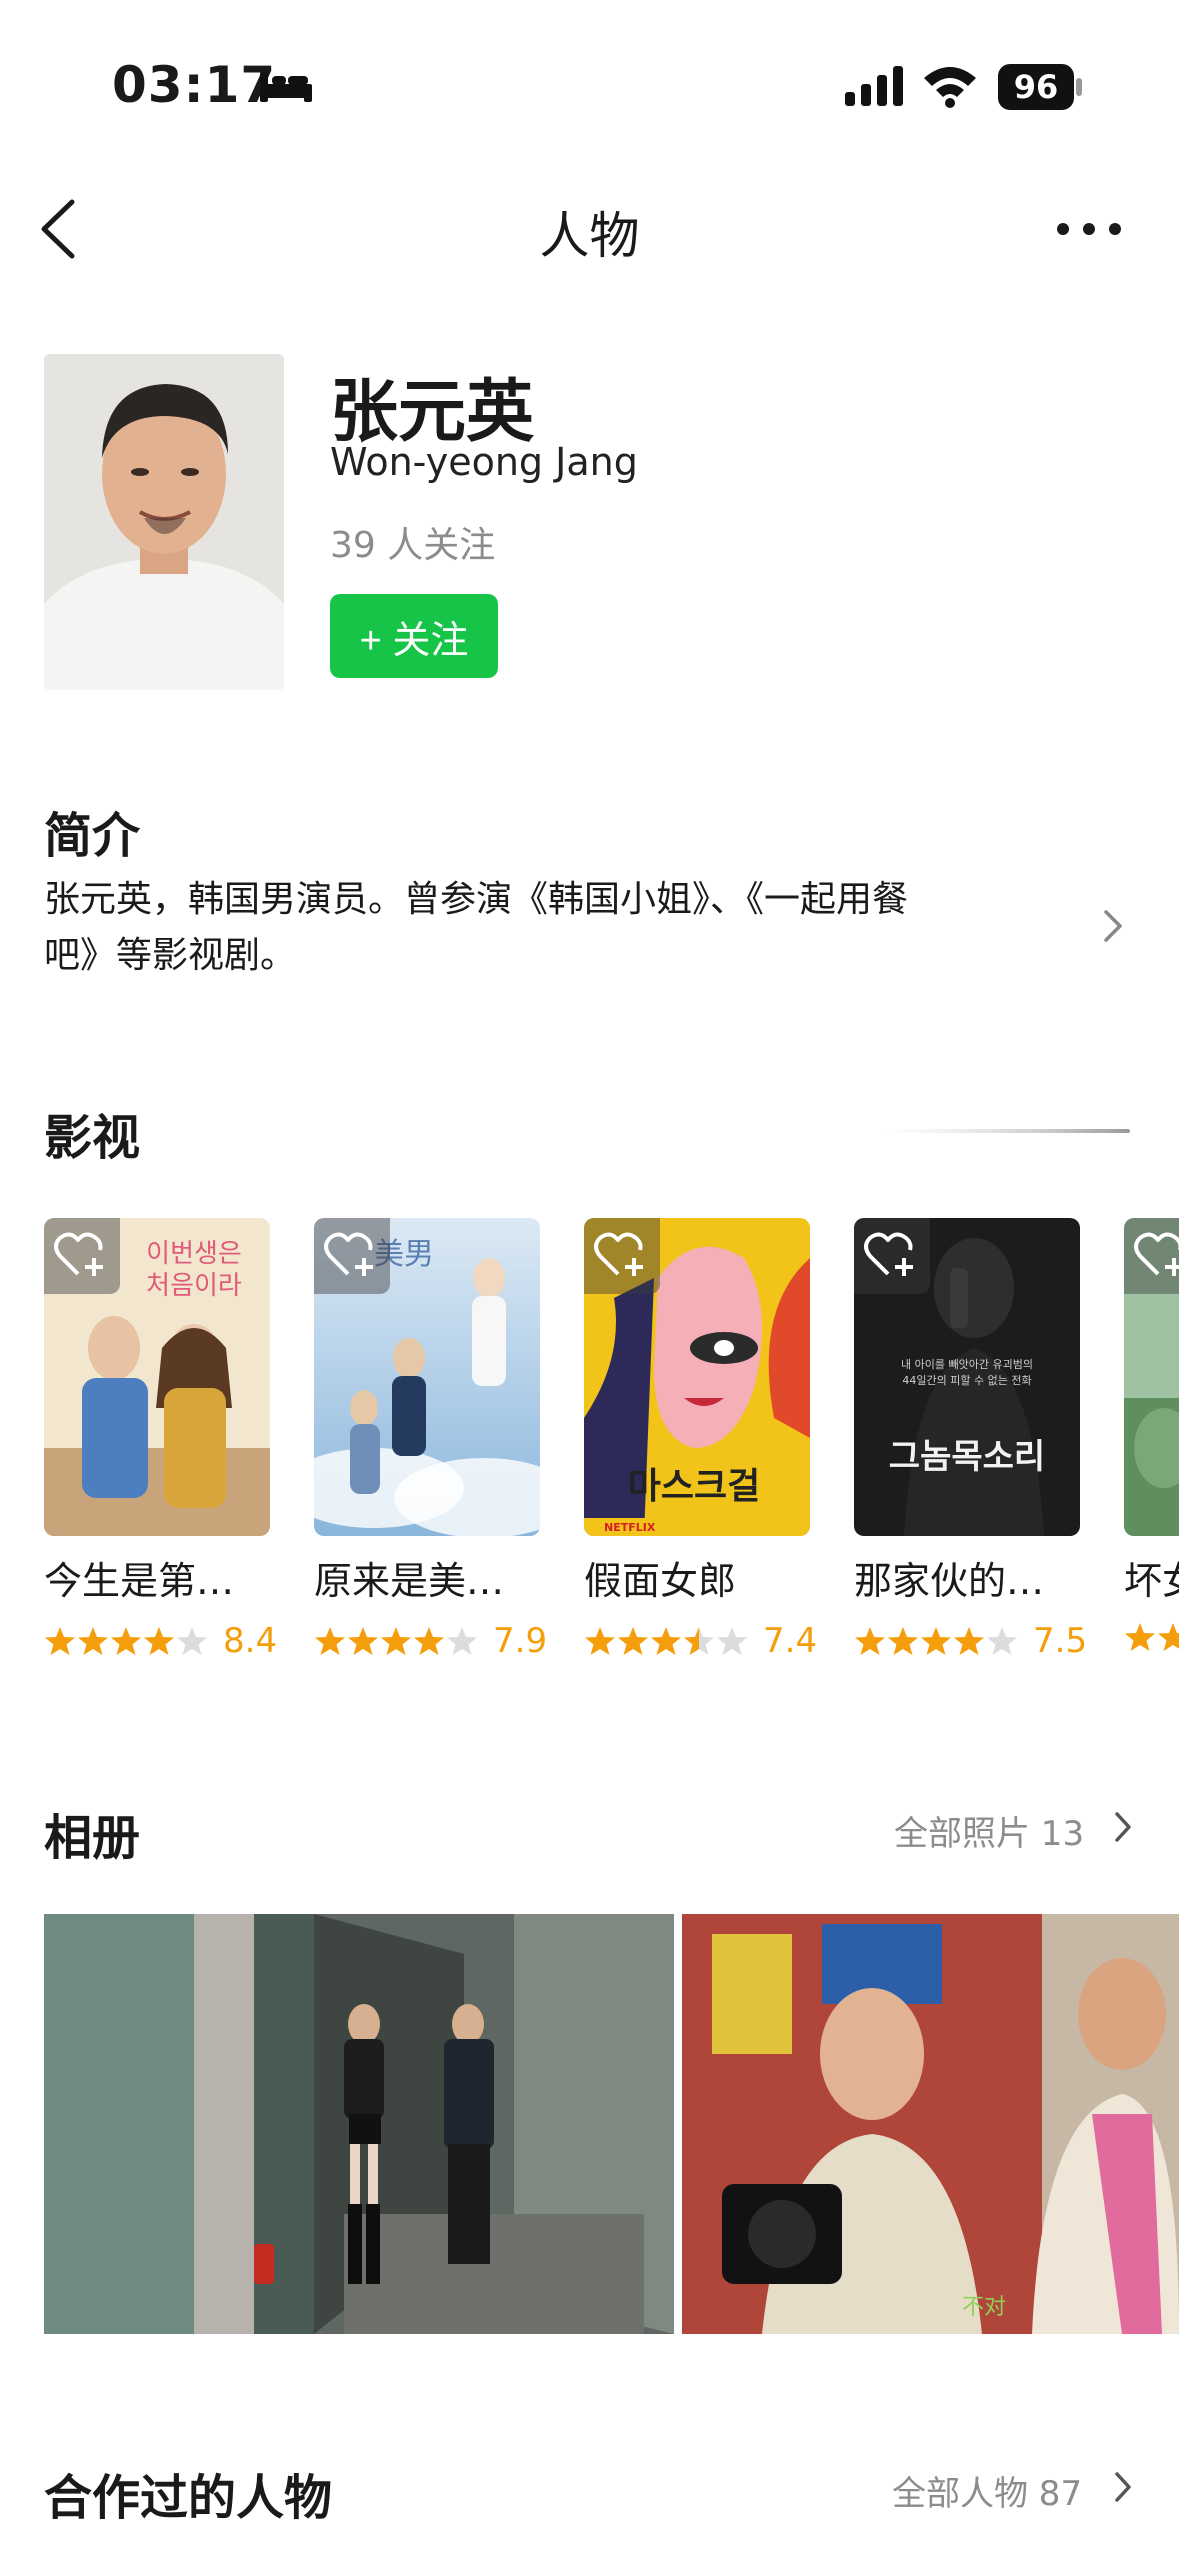 This screenshot has height=2556, width=1179. I want to click on film-card: 이번생은 처음이라 今生是第… 8.4, so click(160, 1439).